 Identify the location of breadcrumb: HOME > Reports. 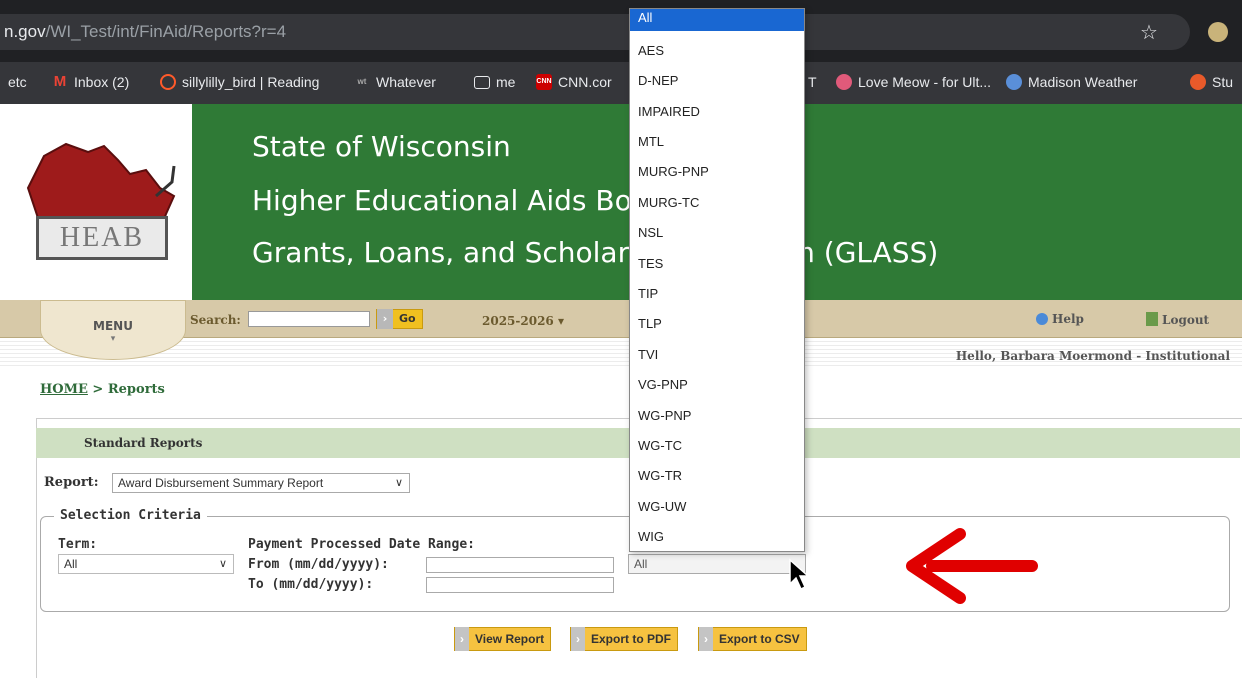
(102, 389).